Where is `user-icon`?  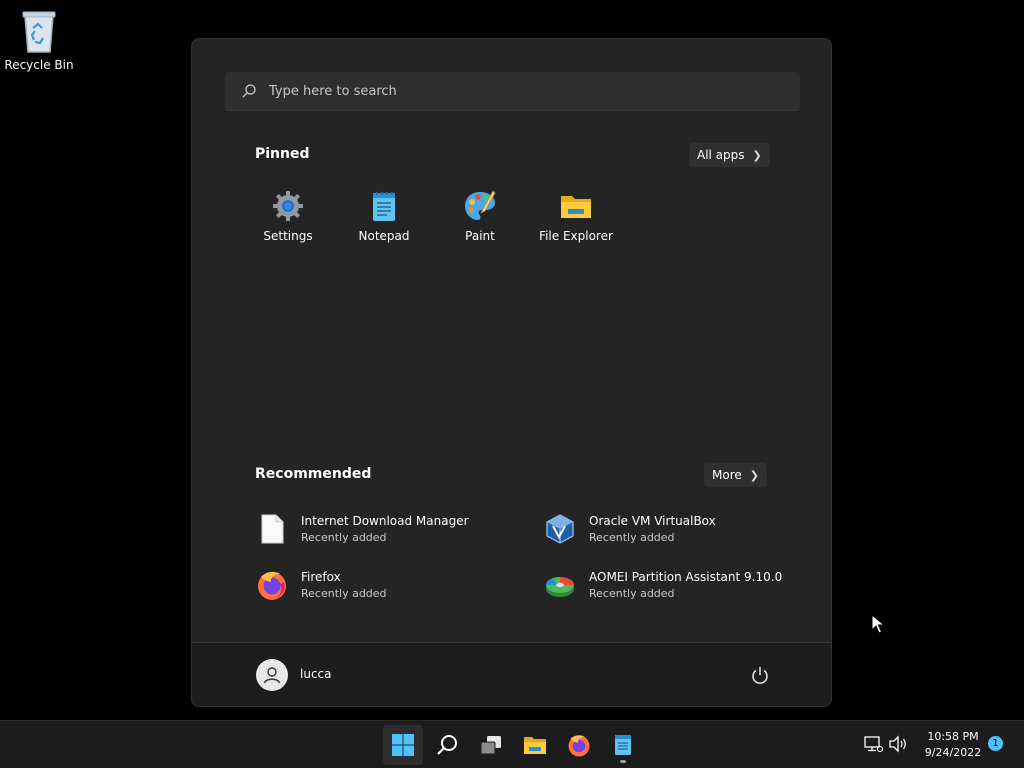 user-icon is located at coordinates (272, 675).